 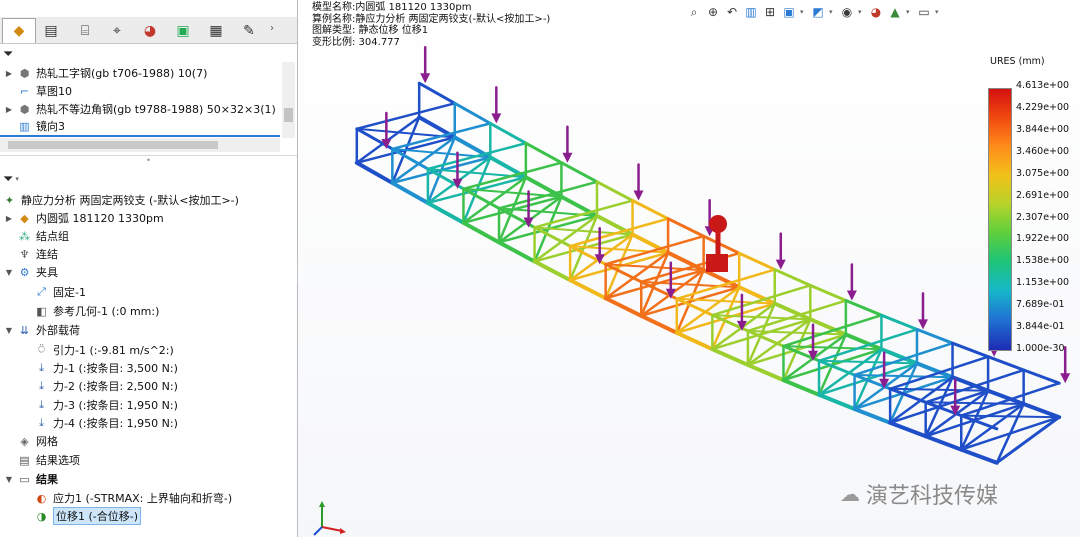 I want to click on feature-manager-tab: ◆, so click(x=19, y=30).